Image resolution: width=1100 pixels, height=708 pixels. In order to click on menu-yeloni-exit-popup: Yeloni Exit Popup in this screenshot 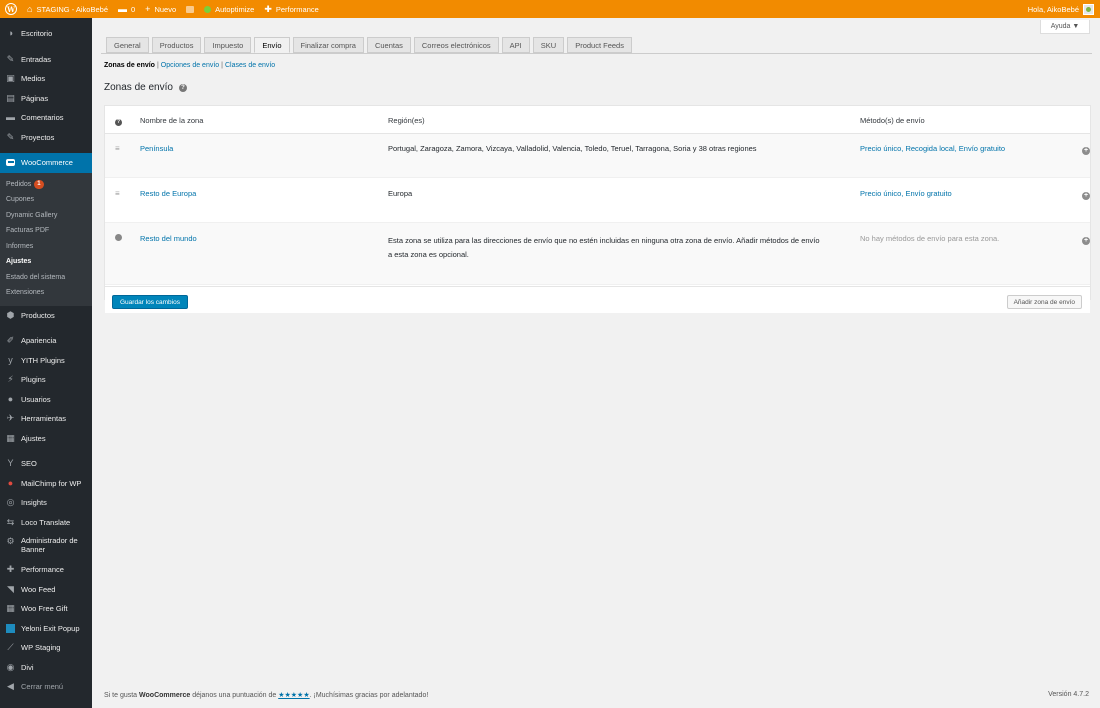, I will do `click(46, 629)`.